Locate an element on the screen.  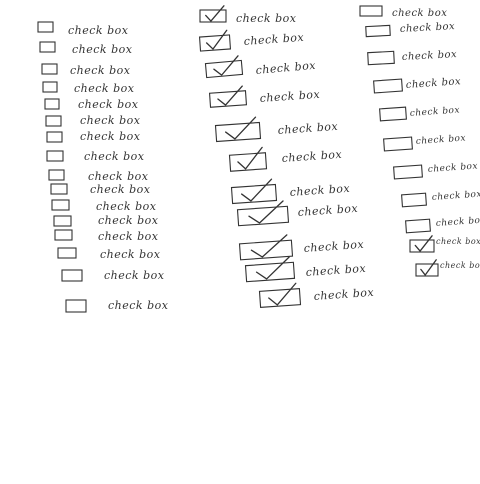
checkbox-row-left-9: check box is located at coordinates (98, 176).